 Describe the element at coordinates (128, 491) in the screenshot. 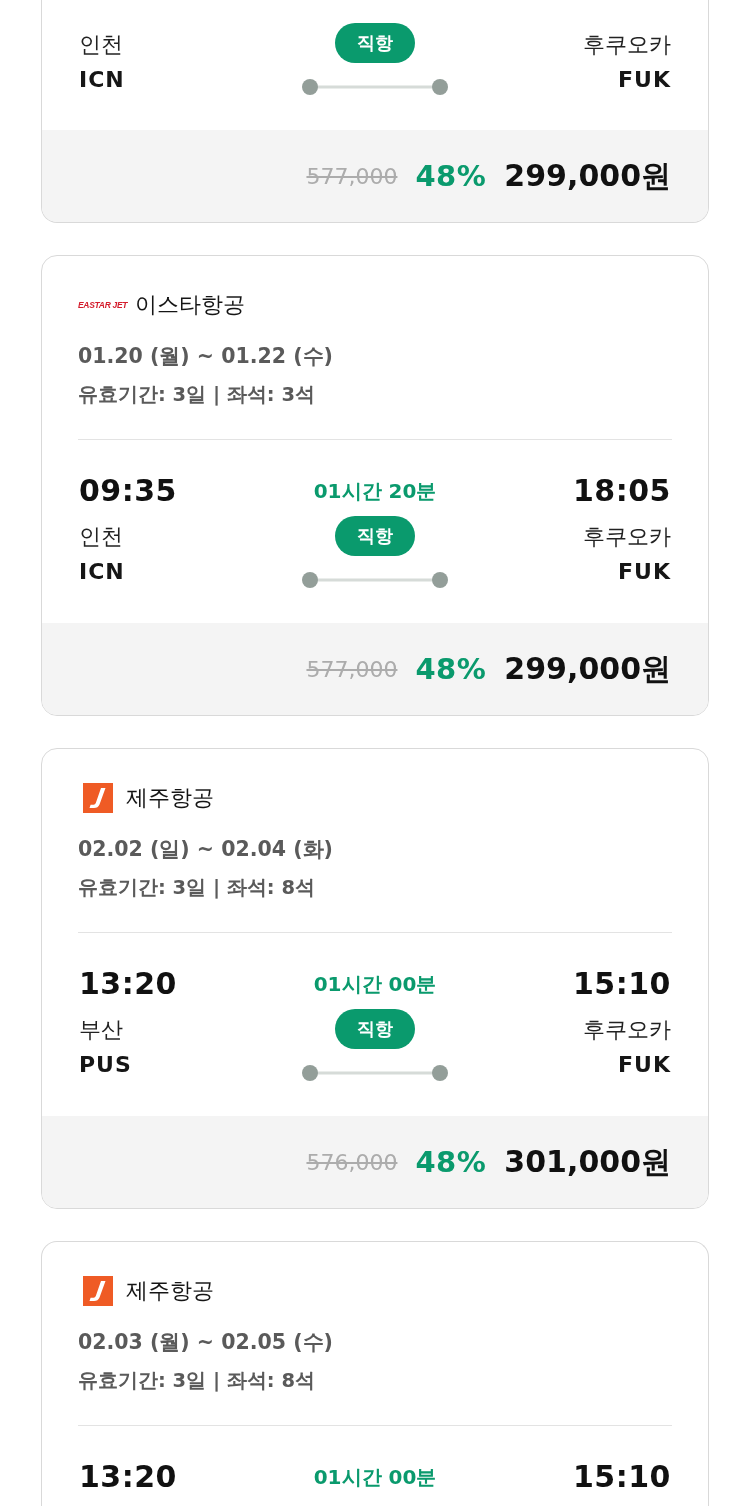

I see `departure-time: 09:35` at that location.